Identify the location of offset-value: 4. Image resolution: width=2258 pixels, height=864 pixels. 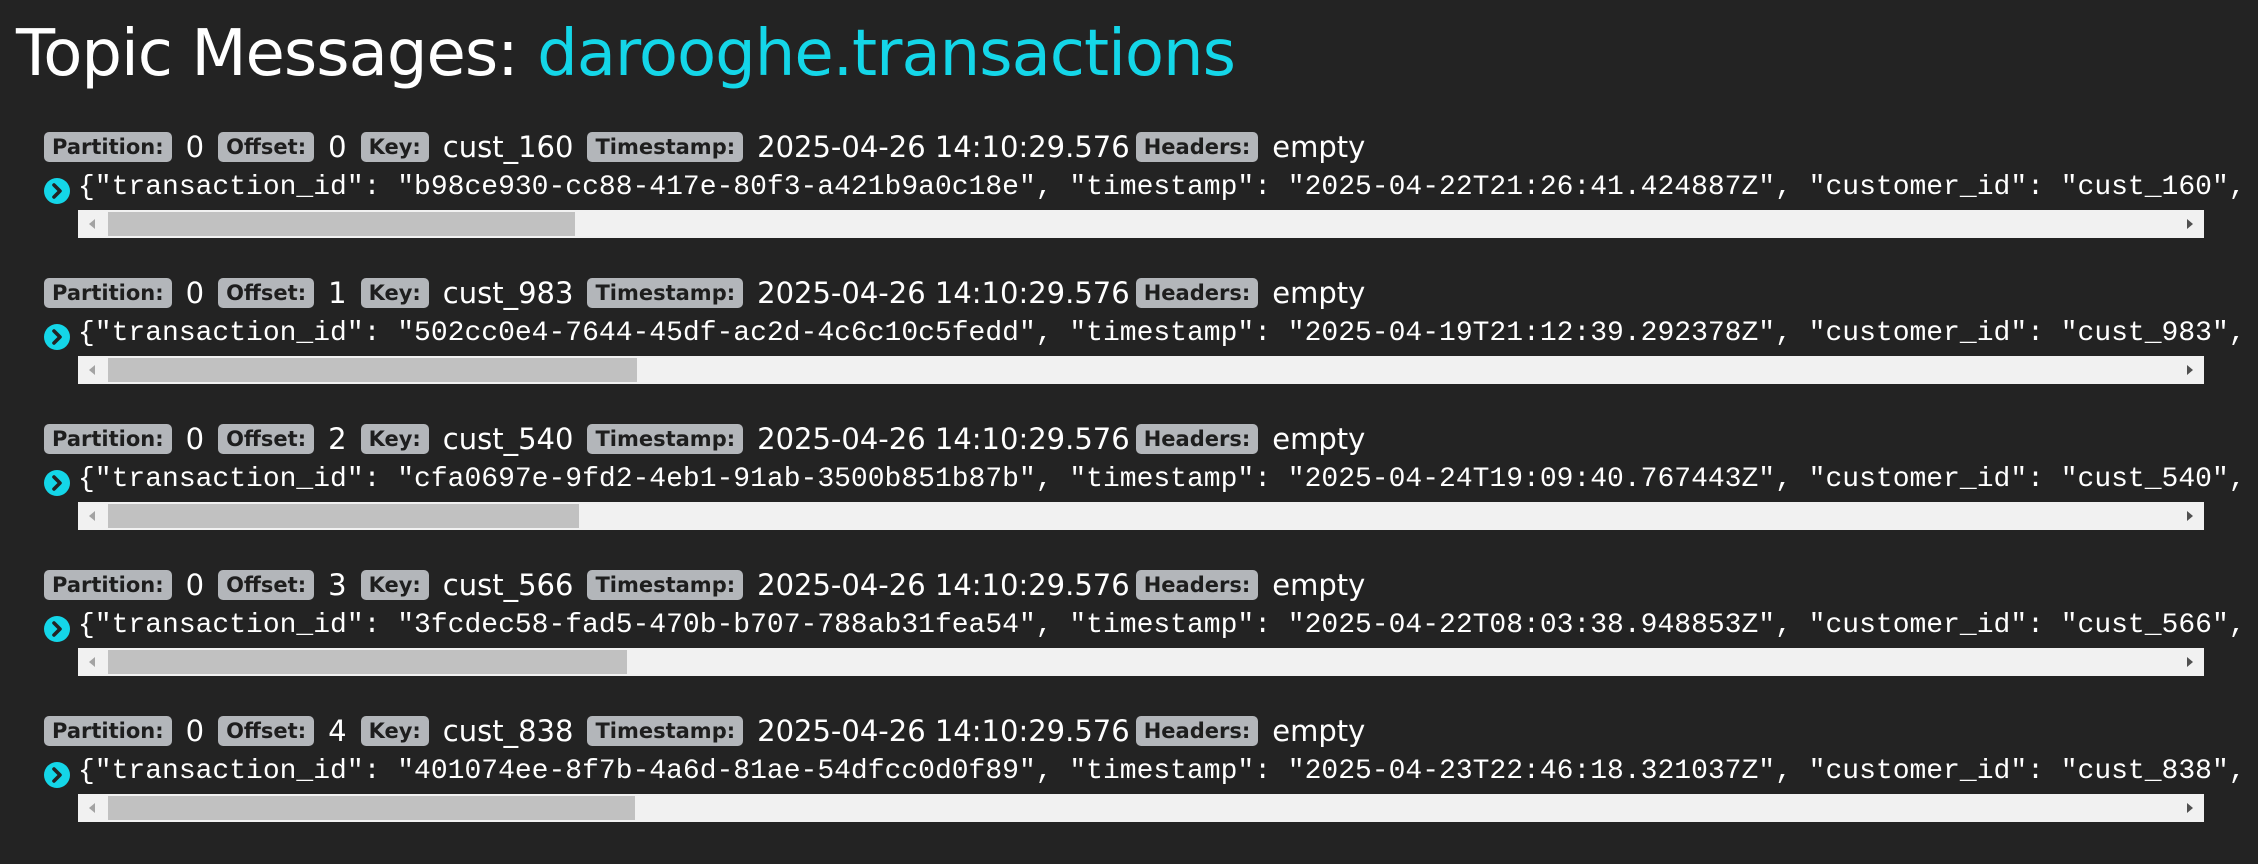
(337, 731).